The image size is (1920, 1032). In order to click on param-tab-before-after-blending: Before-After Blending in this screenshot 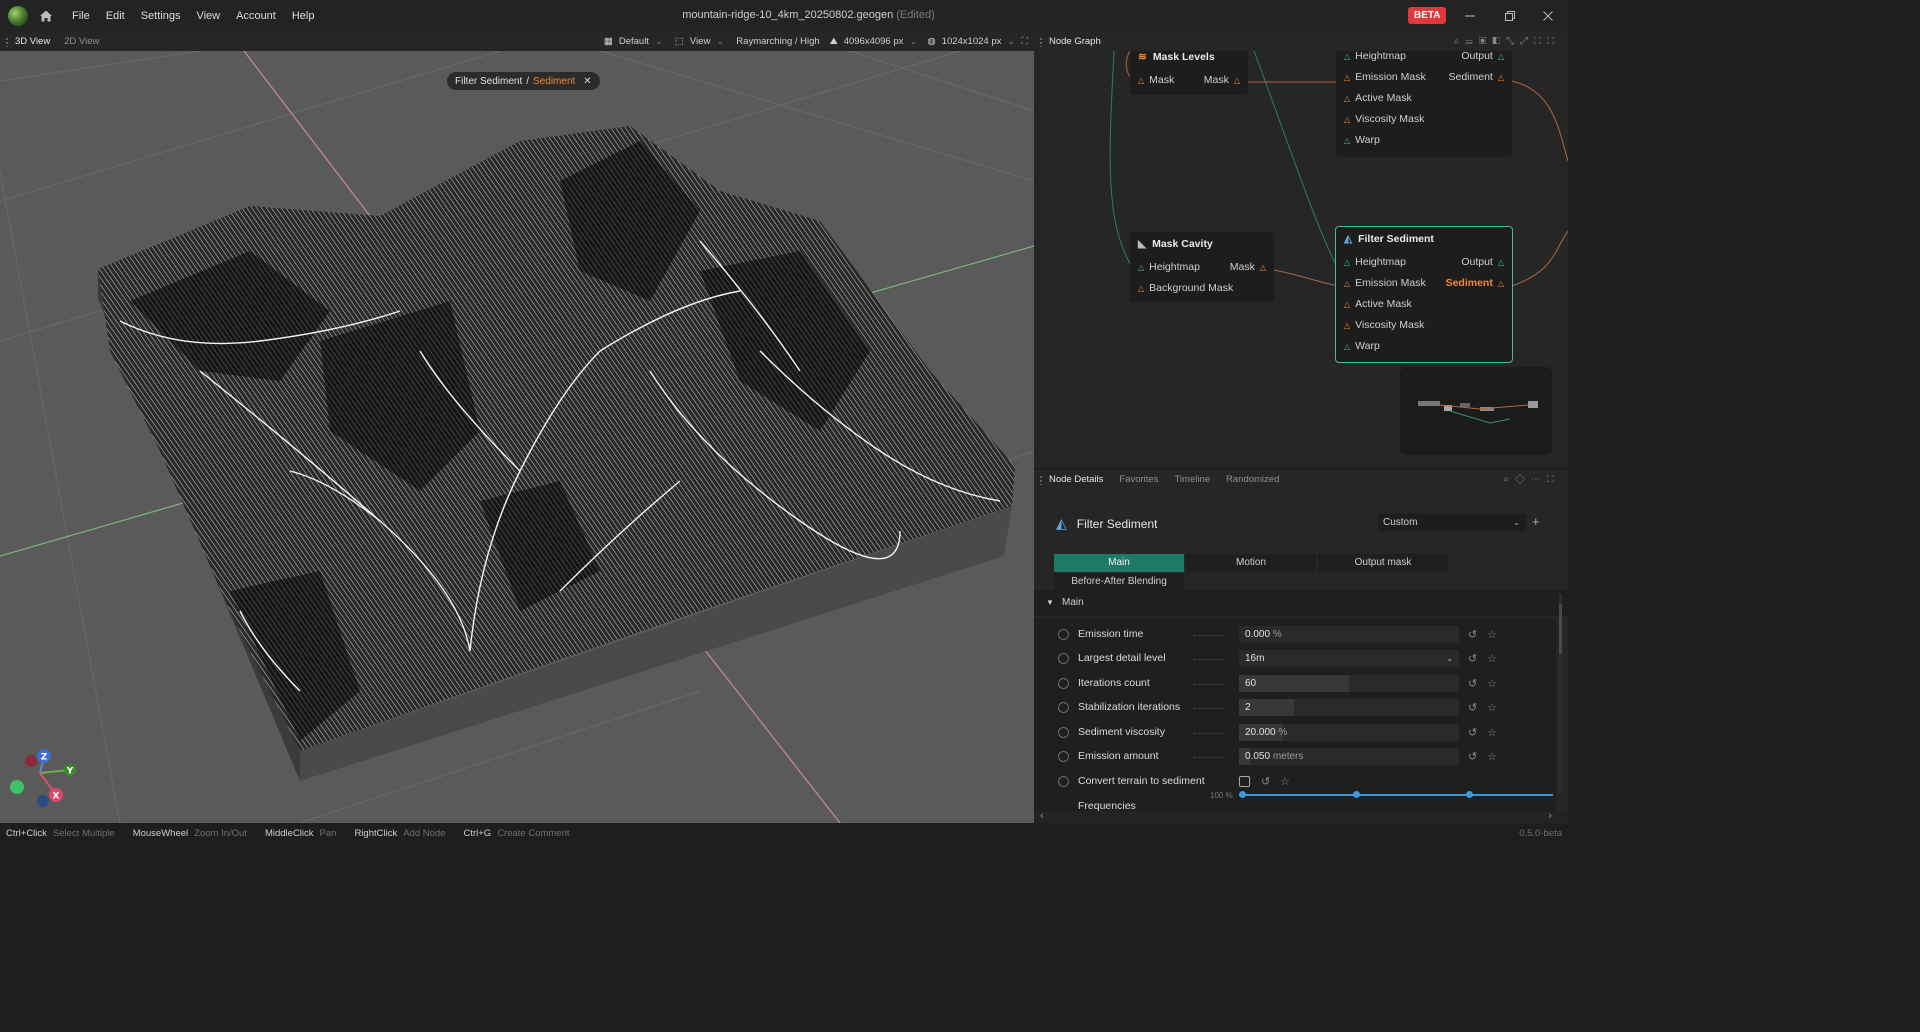, I will do `click(1119, 582)`.